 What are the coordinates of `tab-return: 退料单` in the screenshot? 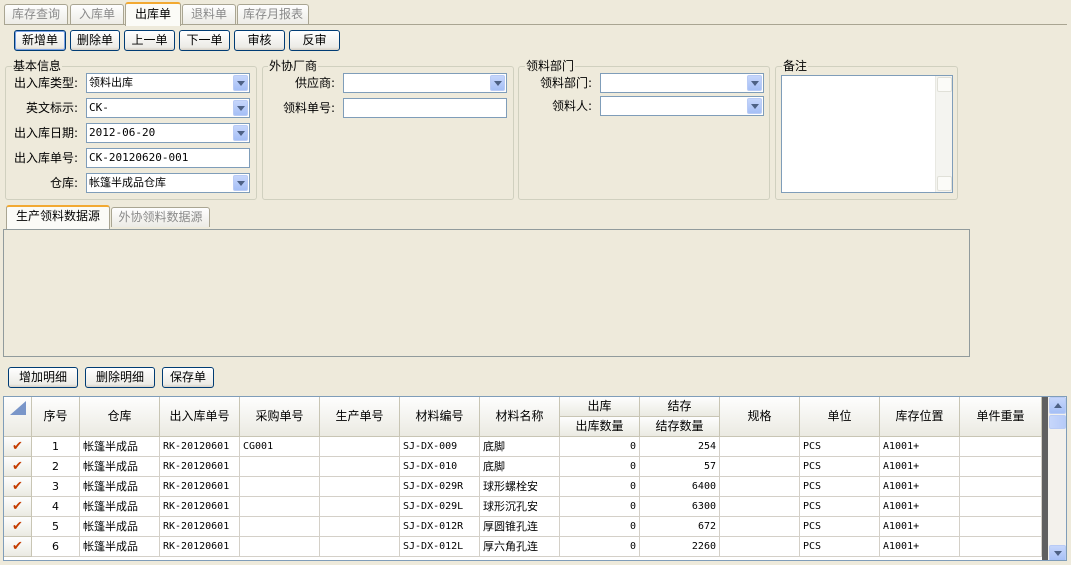 It's located at (209, 14).